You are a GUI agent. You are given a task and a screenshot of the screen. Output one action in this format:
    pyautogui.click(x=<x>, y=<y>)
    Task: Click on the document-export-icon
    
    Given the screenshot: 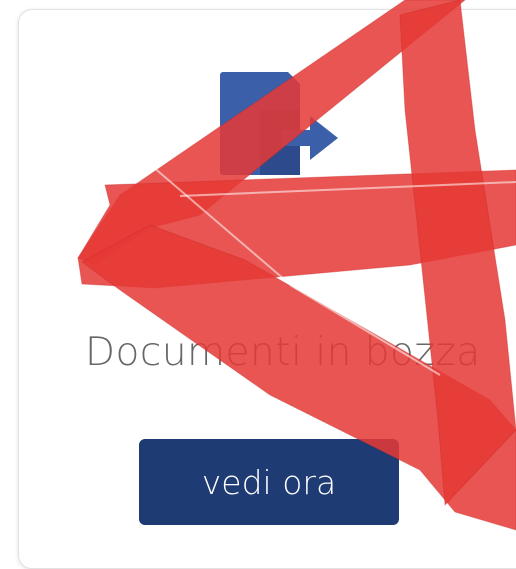 What is the action you would take?
    pyautogui.click(x=279, y=123)
    